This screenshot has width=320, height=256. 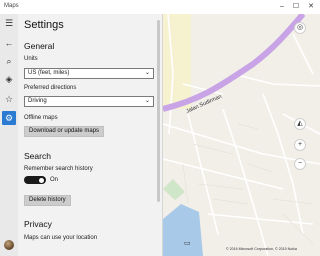 What do you see at coordinates (300, 28) in the screenshot?
I see `locate-icon: ◎` at bounding box center [300, 28].